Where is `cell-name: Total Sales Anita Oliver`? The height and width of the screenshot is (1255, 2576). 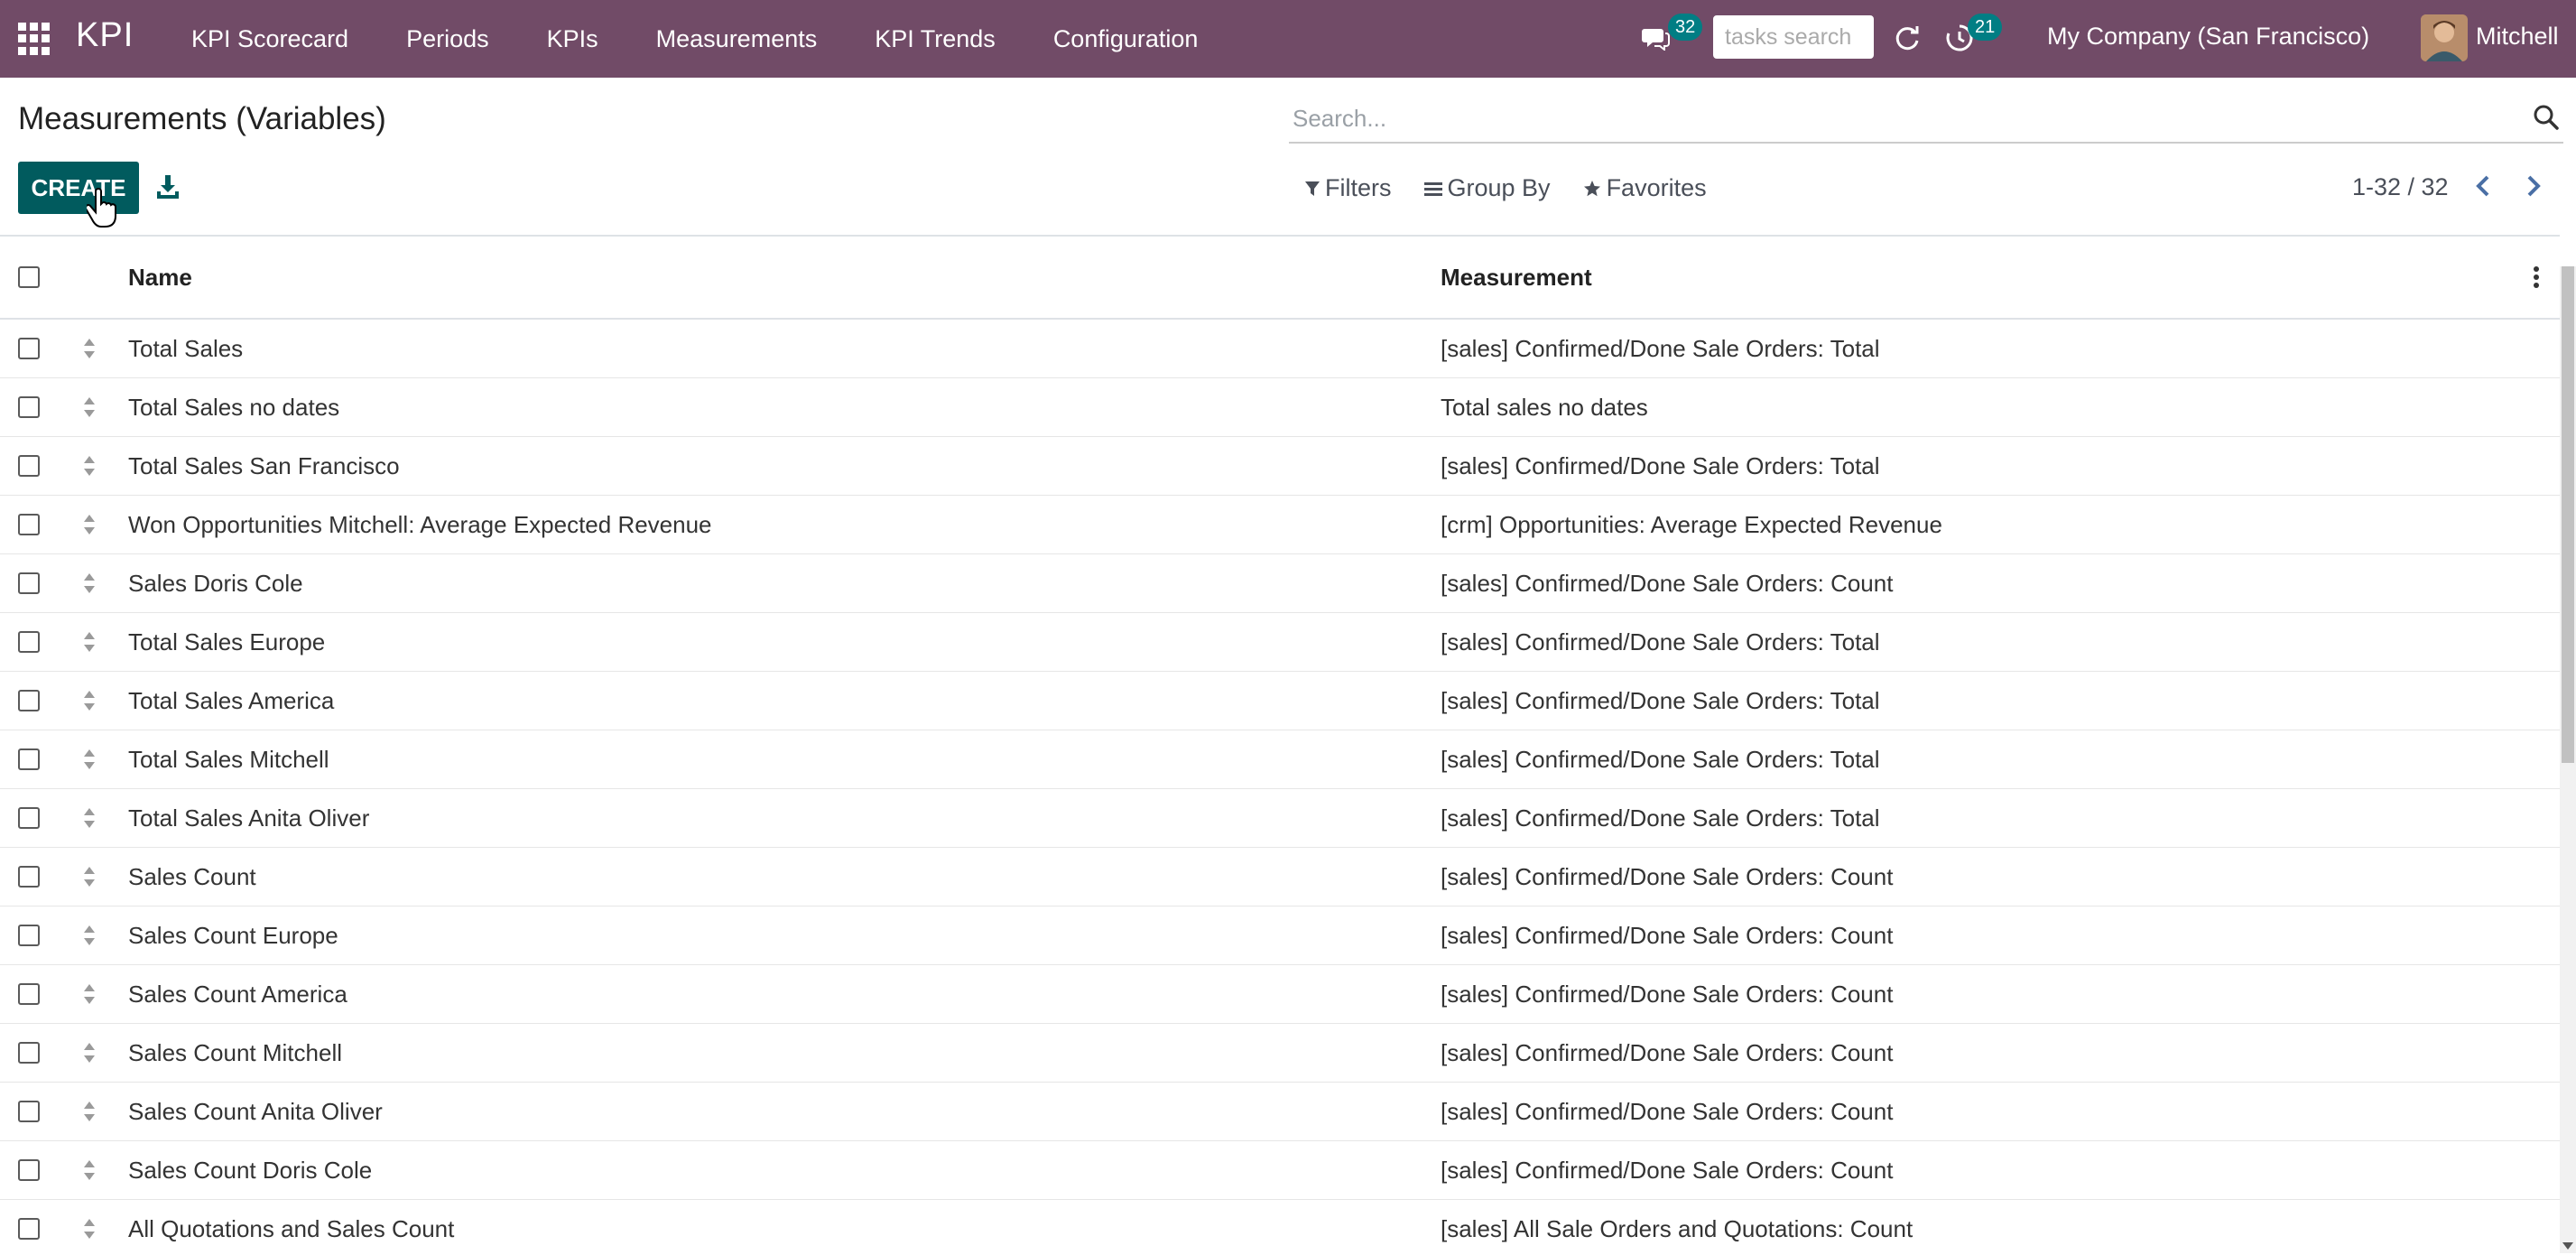
cell-name: Total Sales Anita Oliver is located at coordinates (248, 818).